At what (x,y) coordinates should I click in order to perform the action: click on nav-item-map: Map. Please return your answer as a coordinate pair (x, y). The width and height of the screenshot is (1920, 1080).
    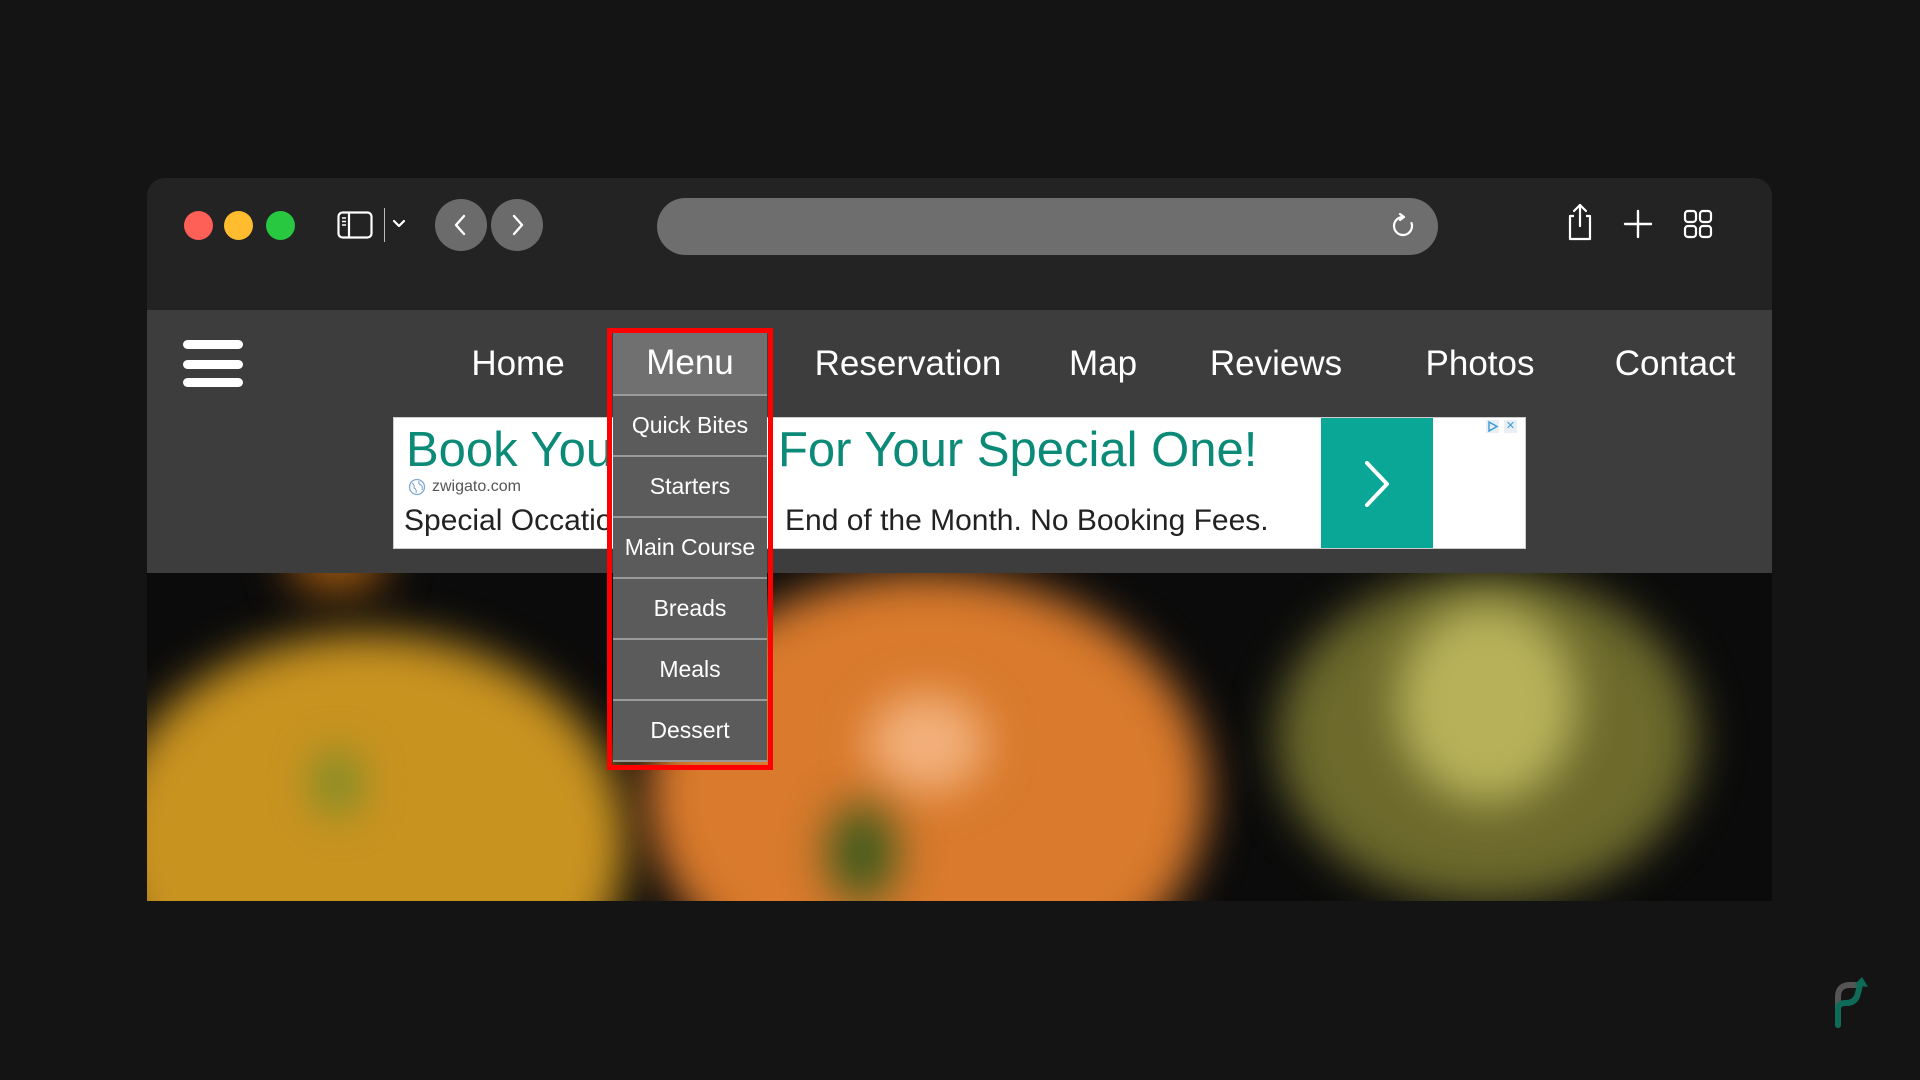
    Looking at the image, I should click on (1103, 364).